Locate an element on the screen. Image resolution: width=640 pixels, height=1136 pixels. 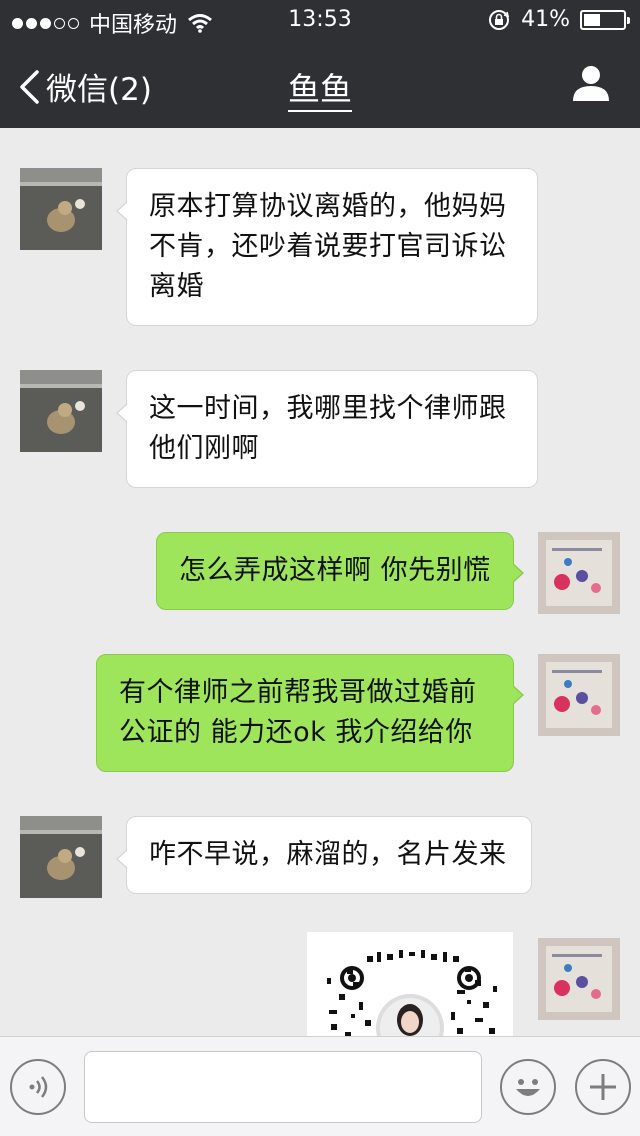
message-bubble-outgoing: 怎么弄成这样啊 你先别慌 is located at coordinates (340, 571).